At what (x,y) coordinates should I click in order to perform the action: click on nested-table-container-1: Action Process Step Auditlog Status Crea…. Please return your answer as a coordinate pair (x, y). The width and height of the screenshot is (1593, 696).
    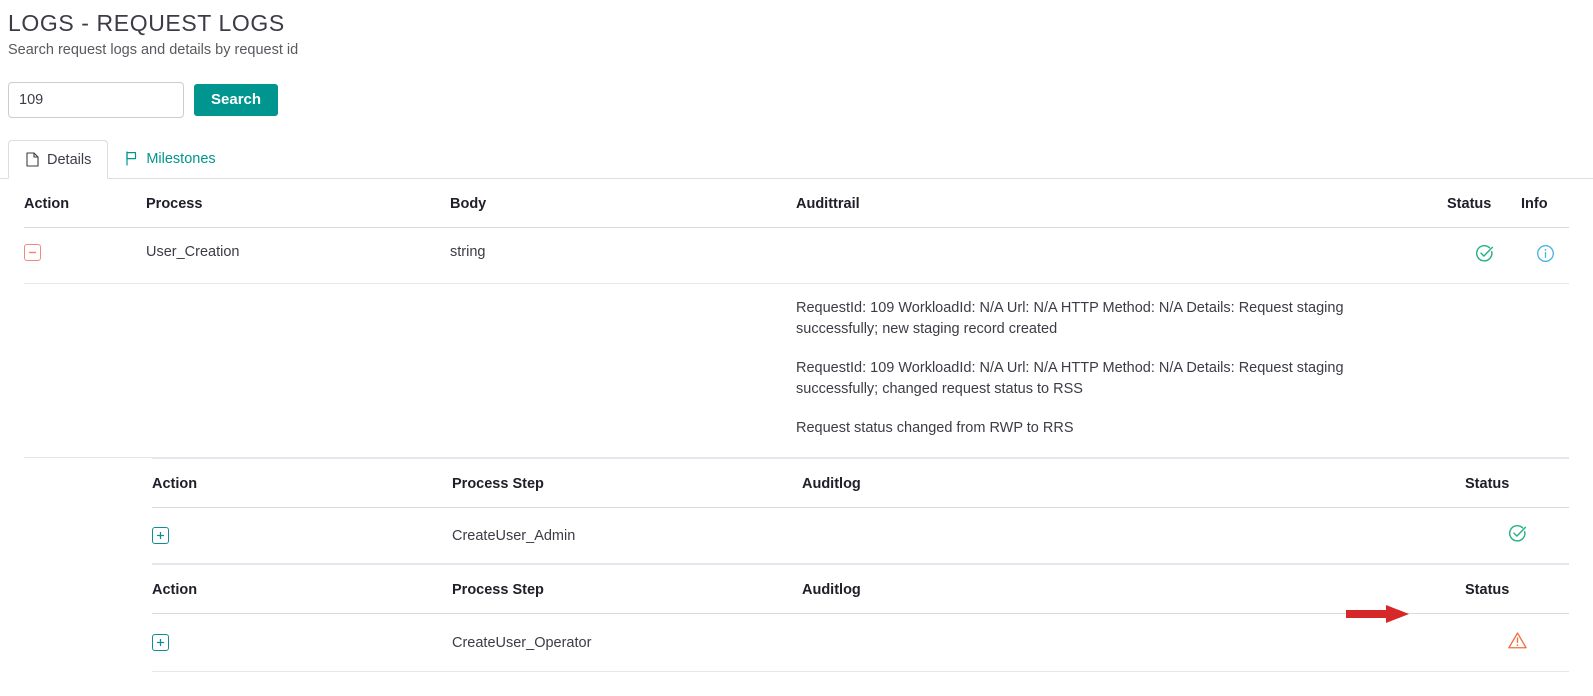
    Looking at the image, I should click on (796, 511).